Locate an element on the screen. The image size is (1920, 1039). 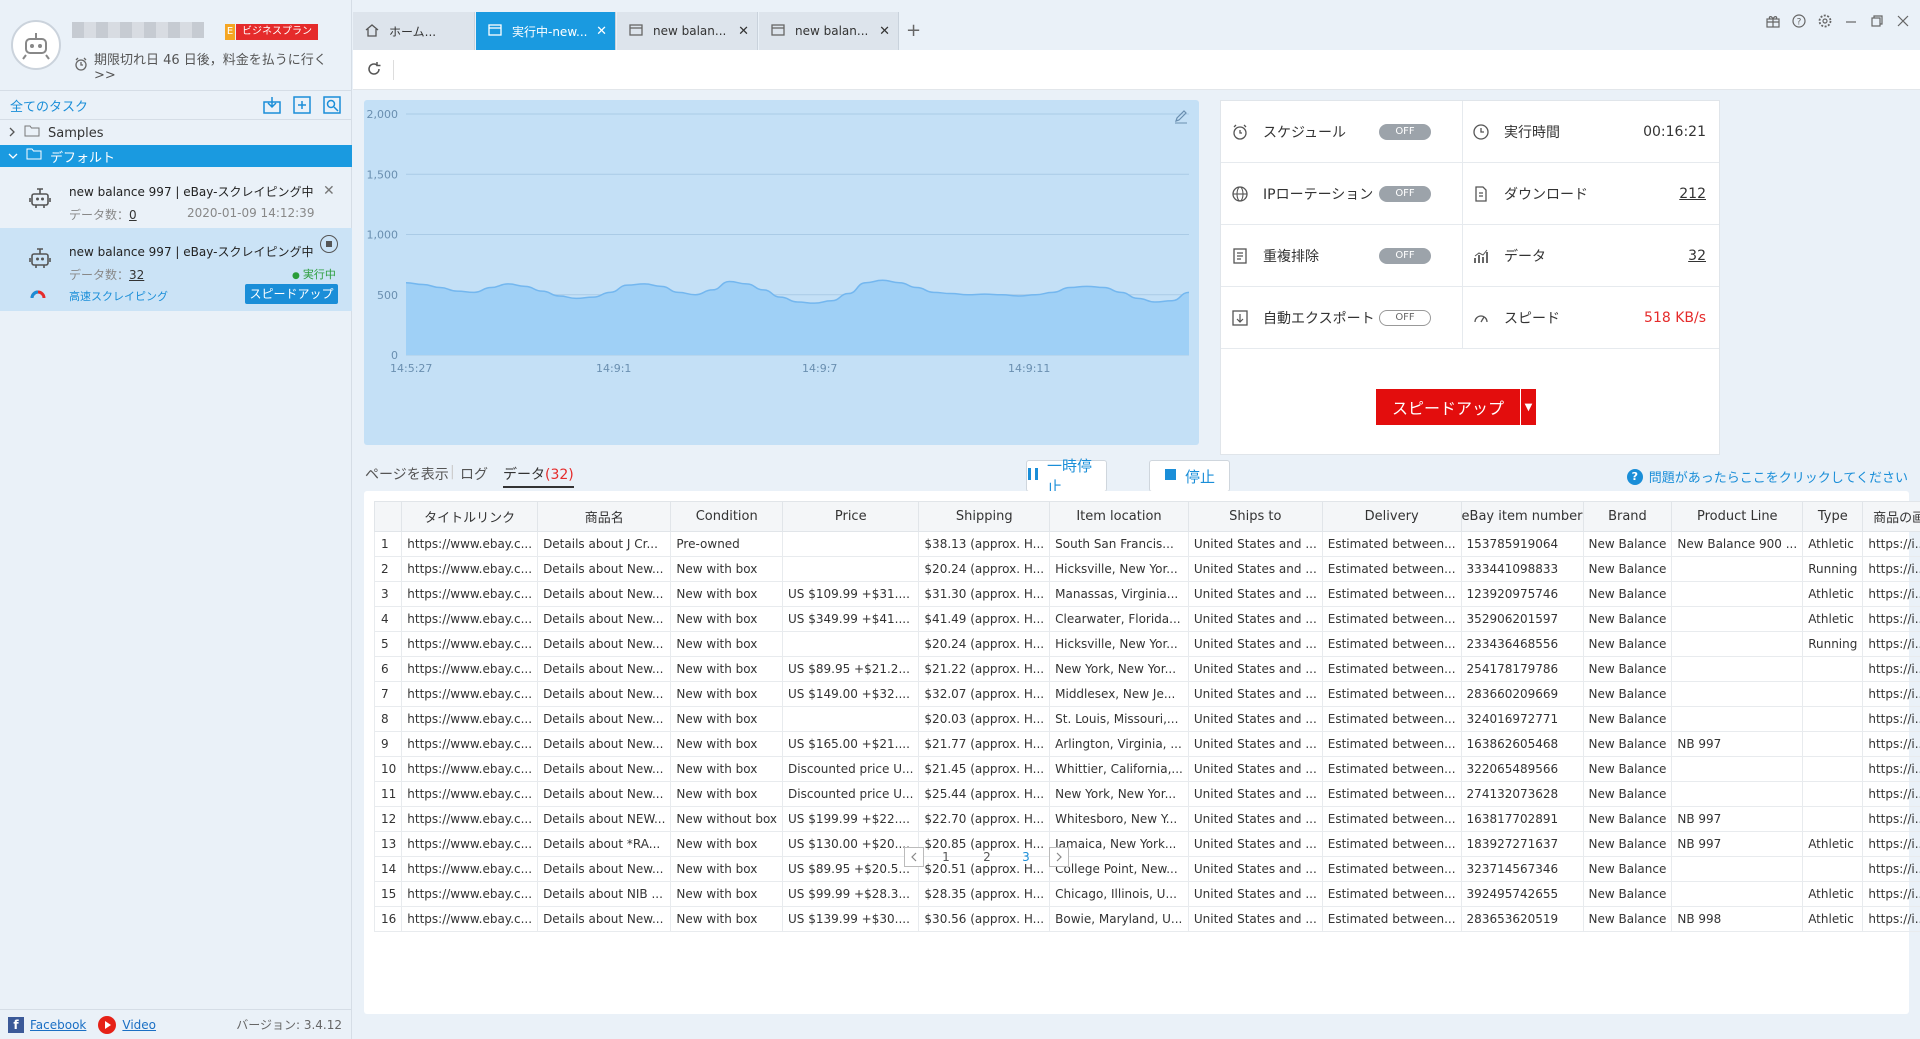
tab-data: データ(32) is located at coordinates (538, 476).